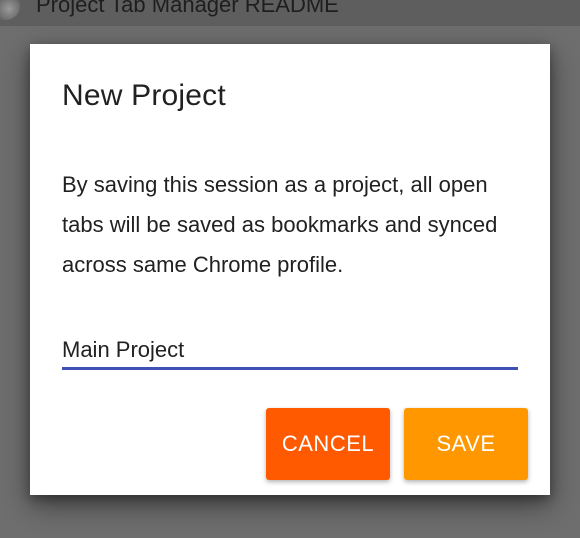 Image resolution: width=580 pixels, height=538 pixels. Describe the element at coordinates (187, 8) in the screenshot. I see `app-title: Project Tab Manager README` at that location.